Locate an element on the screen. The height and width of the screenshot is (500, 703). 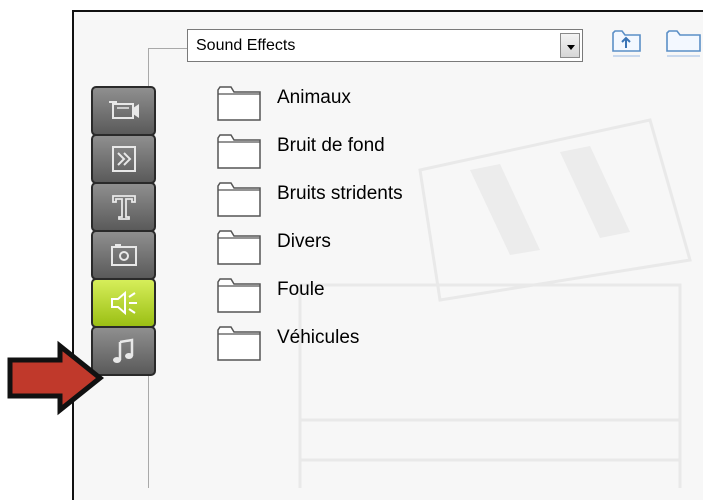
tab-transitions is located at coordinates (123, 159).